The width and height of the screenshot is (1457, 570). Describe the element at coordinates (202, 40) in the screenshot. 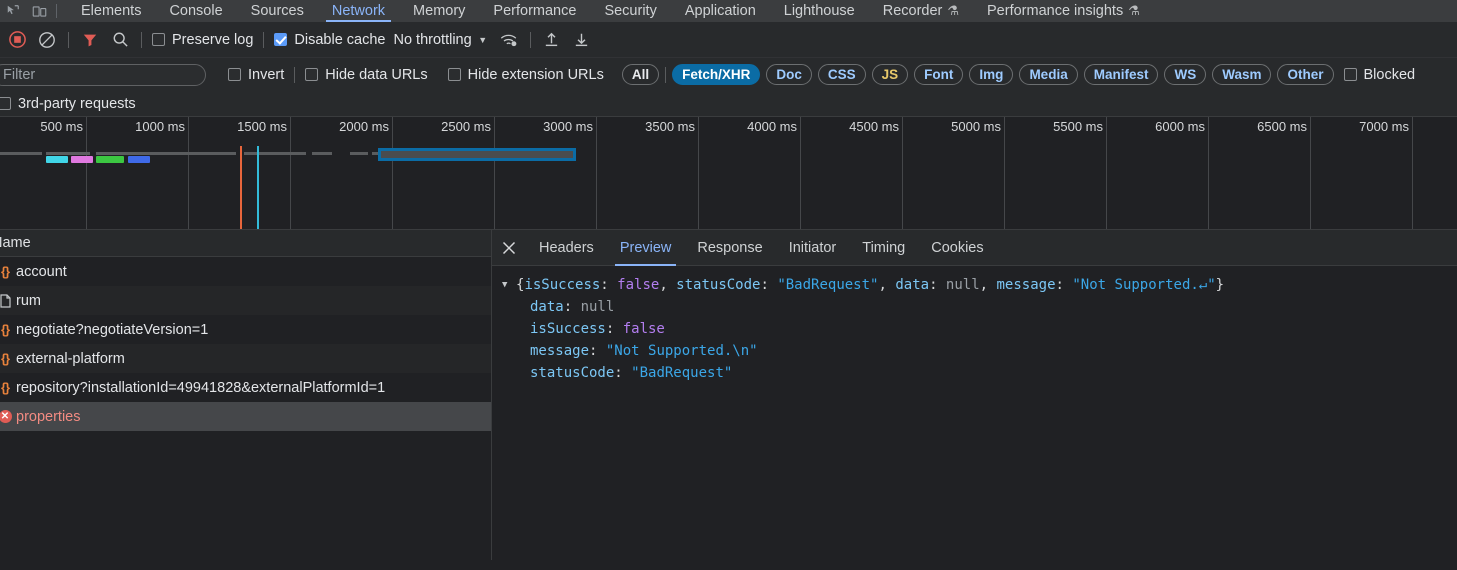

I see `preserve-log-checkbox: Preserve log` at that location.